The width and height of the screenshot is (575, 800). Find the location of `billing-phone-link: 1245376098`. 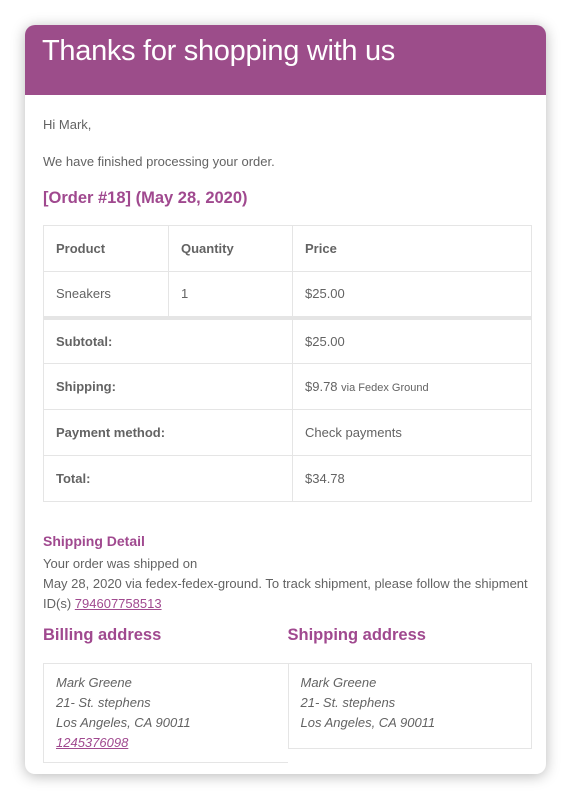

billing-phone-link: 1245376098 is located at coordinates (92, 742).